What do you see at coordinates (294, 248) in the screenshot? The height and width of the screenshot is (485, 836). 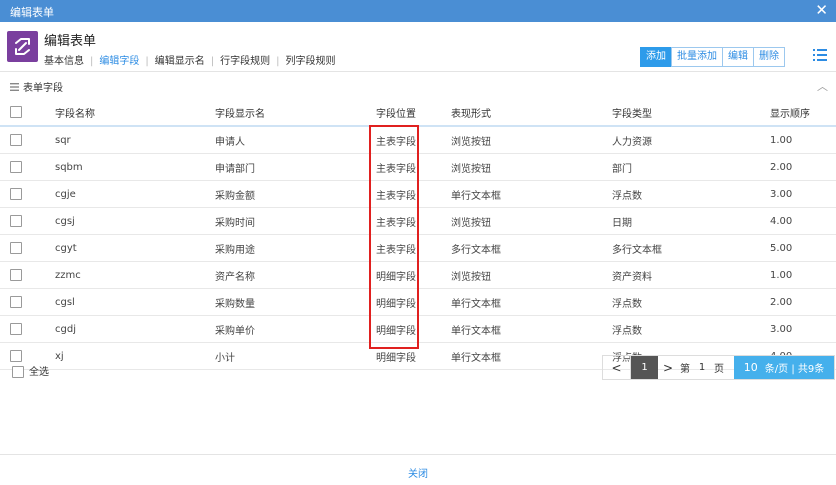 I see `cell-display-name: 采购用途` at bounding box center [294, 248].